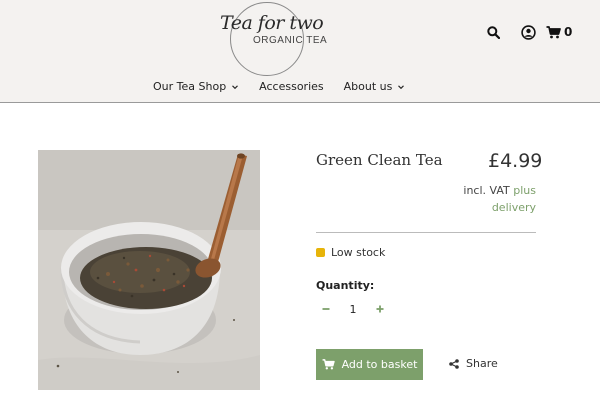 This screenshot has width=600, height=400. What do you see at coordinates (482, 363) in the screenshot?
I see `share-label: Share` at bounding box center [482, 363].